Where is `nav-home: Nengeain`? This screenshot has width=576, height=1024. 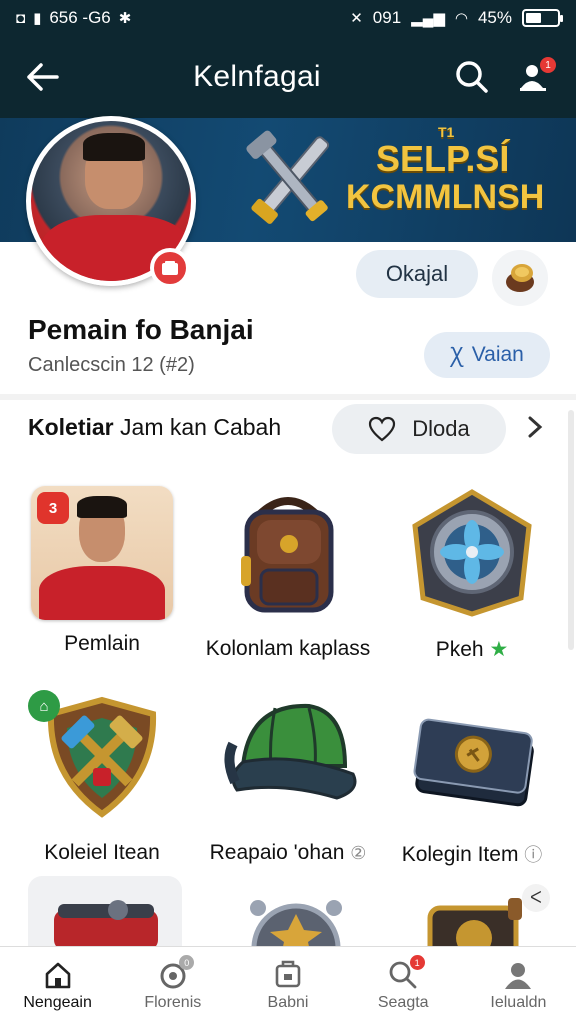
nav-home: Nengeain is located at coordinates (57, 985).